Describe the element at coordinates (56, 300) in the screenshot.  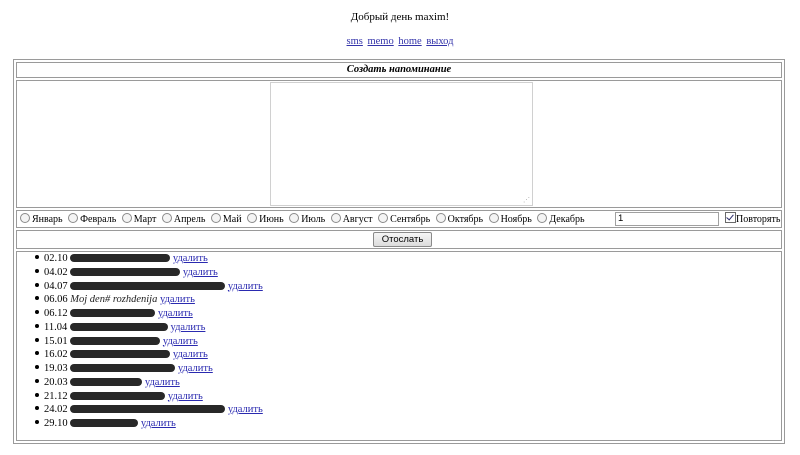
I see `reminder-date: 06.06` at that location.